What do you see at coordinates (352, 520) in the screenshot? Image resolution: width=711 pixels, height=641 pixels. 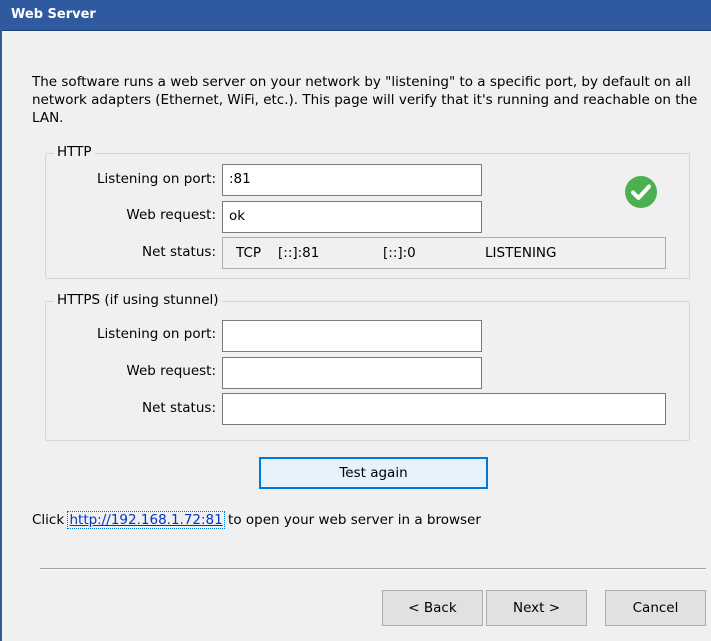 I see `link-suffix: to open your web server in a browser` at bounding box center [352, 520].